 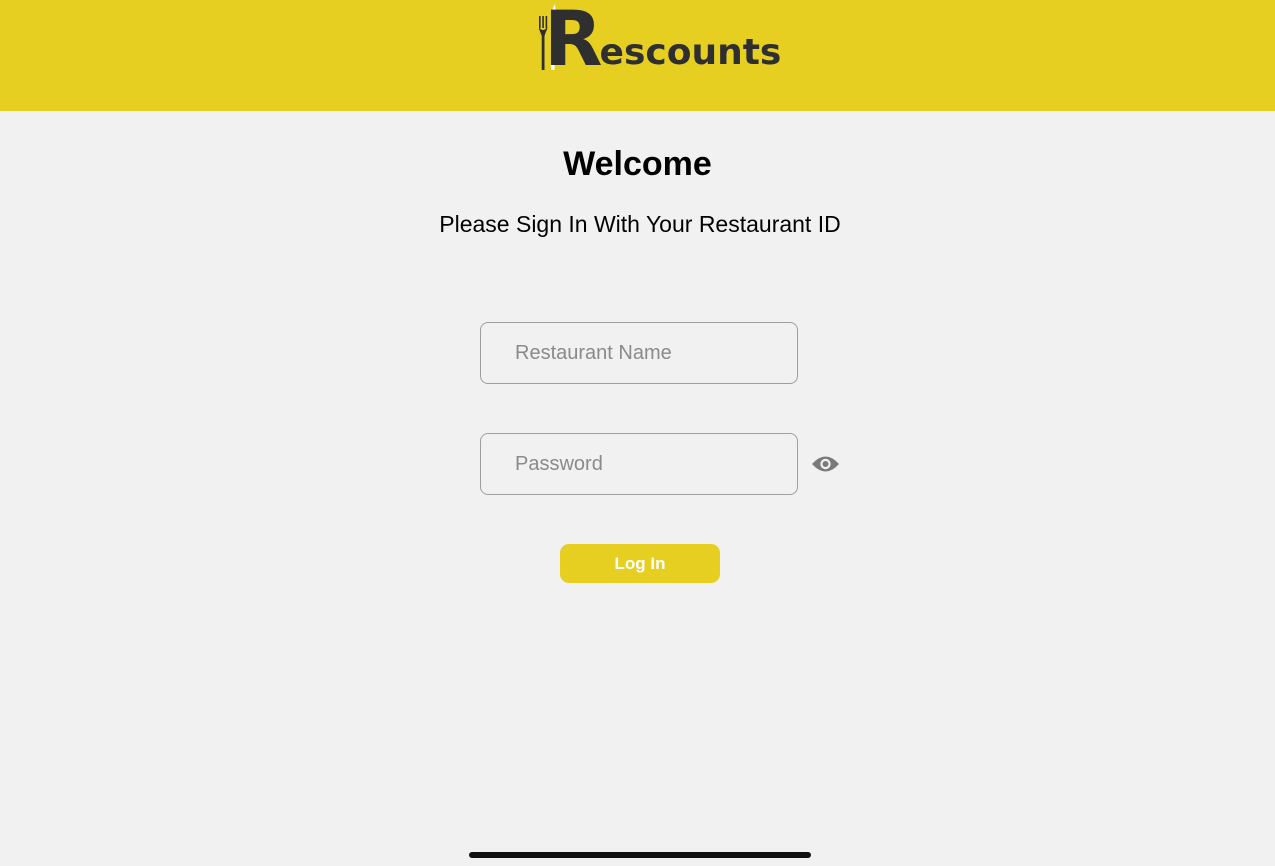 What do you see at coordinates (640, 855) in the screenshot?
I see `home-indicator` at bounding box center [640, 855].